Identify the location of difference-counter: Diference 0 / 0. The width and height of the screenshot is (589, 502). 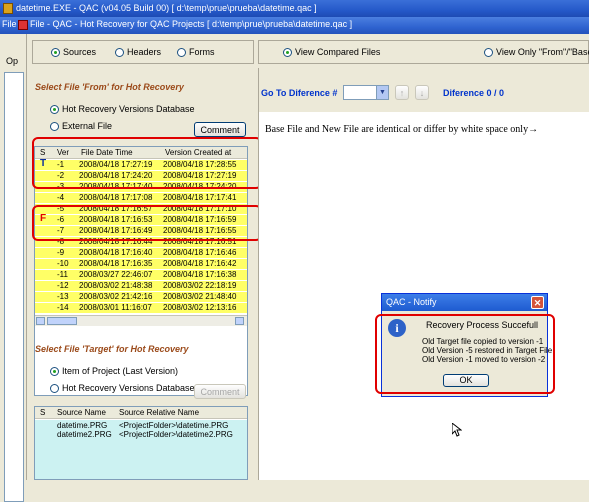
(474, 93).